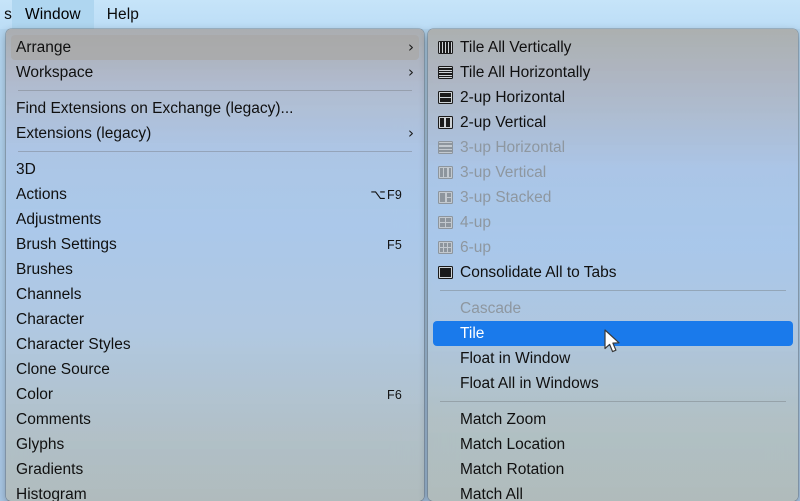  What do you see at coordinates (472, 333) in the screenshot?
I see `menu-item-label: Tile` at bounding box center [472, 333].